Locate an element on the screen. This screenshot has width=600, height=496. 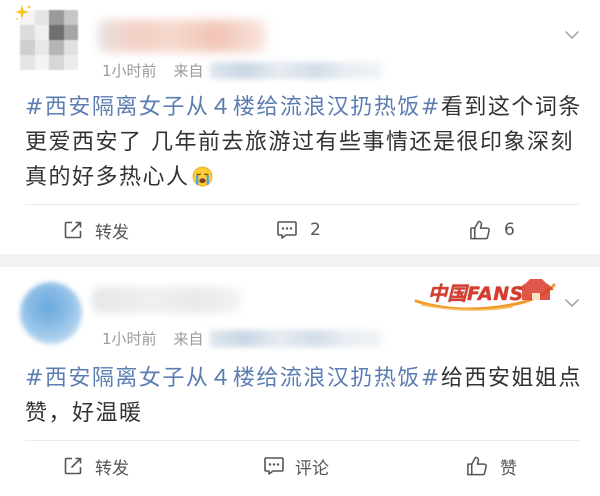
avatar is located at coordinates (51, 313).